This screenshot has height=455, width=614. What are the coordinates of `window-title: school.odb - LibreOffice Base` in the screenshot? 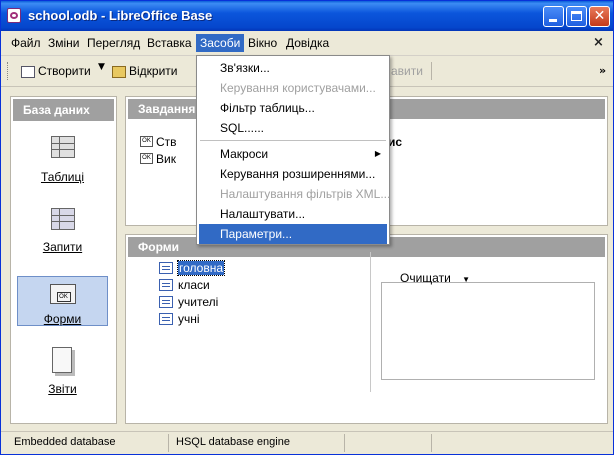 It's located at (120, 15).